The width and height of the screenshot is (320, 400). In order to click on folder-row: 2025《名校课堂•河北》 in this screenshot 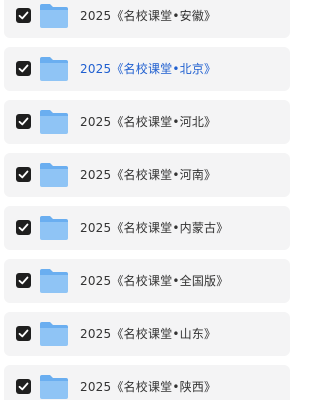, I will do `click(147, 122)`.